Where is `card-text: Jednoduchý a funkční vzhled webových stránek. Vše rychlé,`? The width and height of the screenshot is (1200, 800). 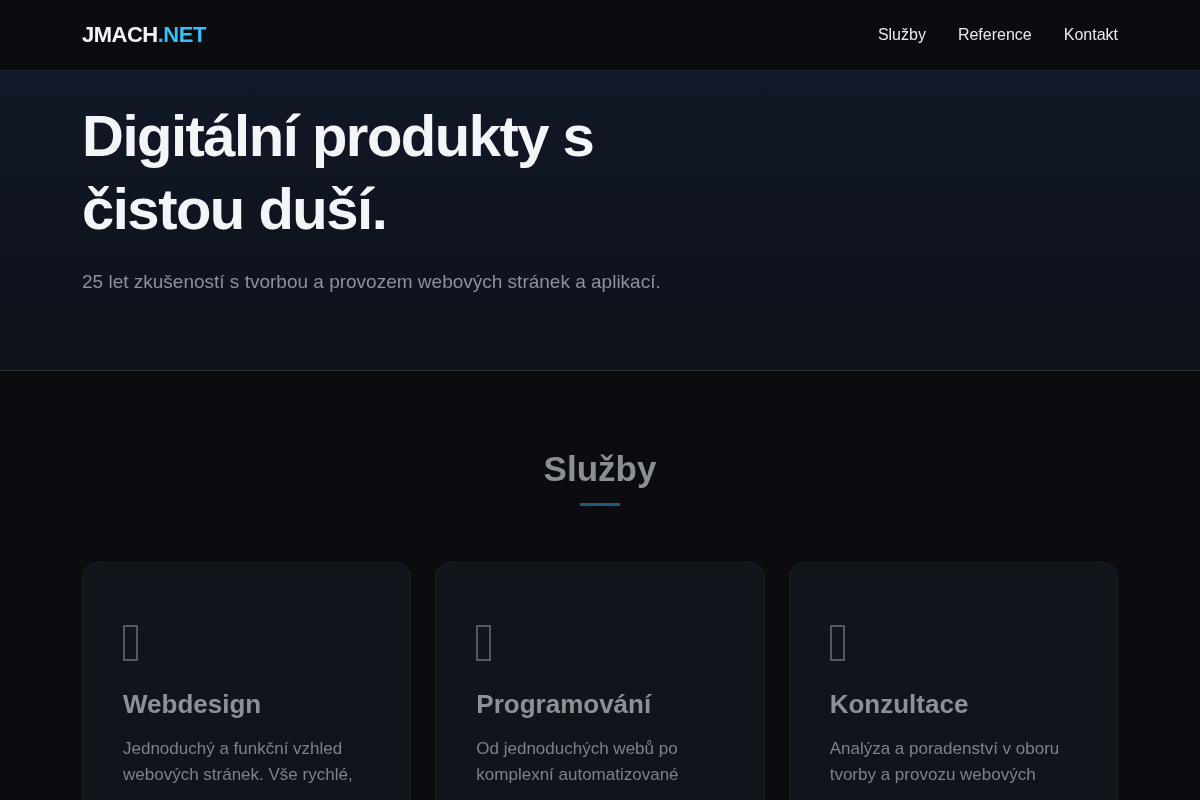 card-text: Jednoduchý a funkční vzhled webových stránek. Vše rychlé, is located at coordinates (238, 762).